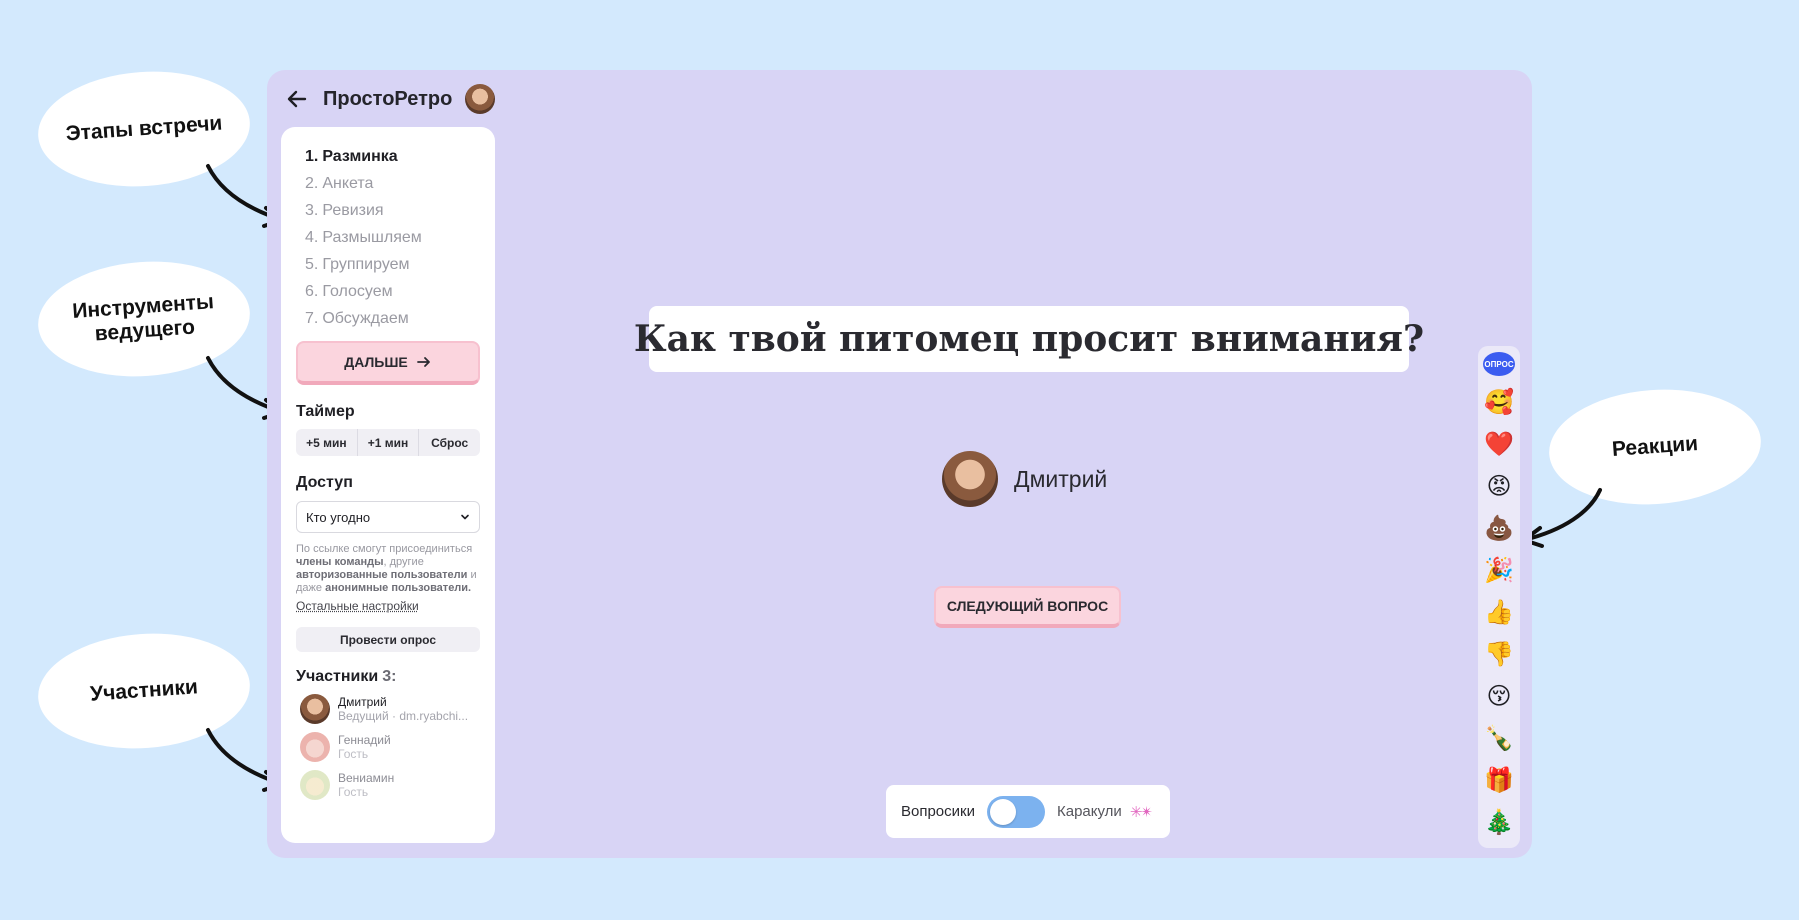 The image size is (1799, 920). I want to click on participant-item: Геннадий Гость, so click(390, 747).